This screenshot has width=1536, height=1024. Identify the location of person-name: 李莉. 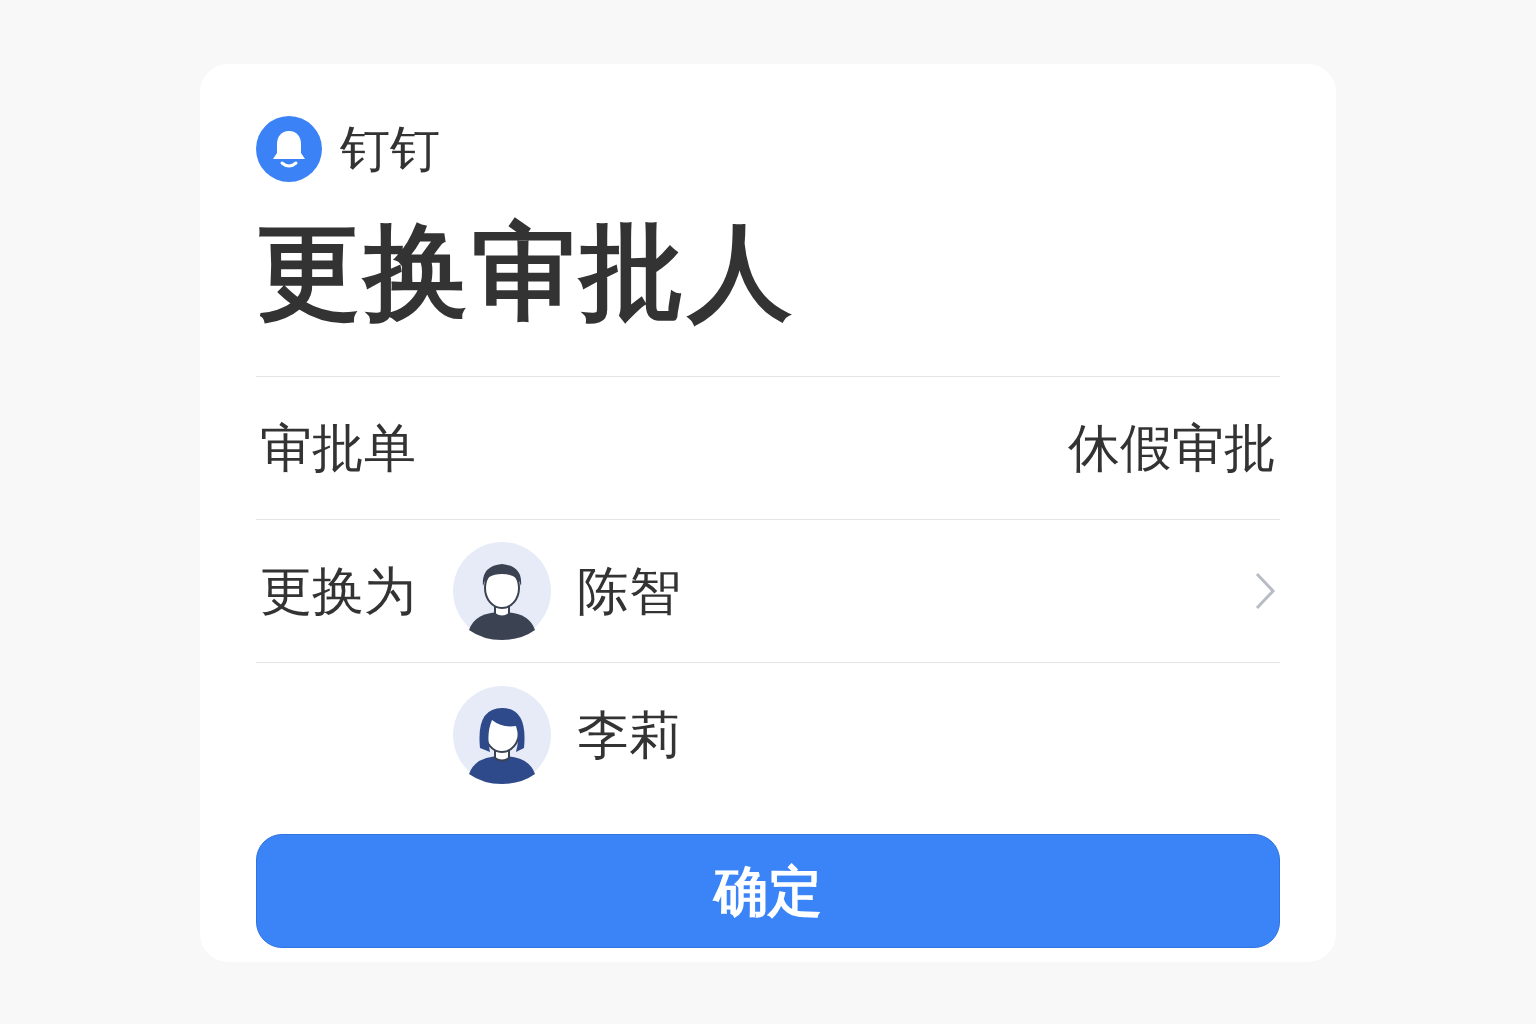
(629, 735).